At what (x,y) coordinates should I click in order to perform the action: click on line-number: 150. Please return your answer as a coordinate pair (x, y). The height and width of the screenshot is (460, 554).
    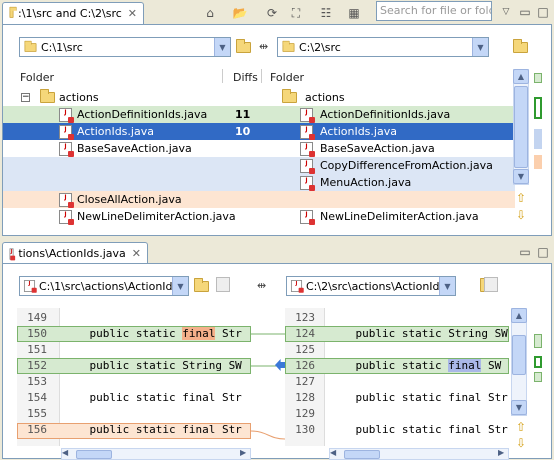
    Looking at the image, I should click on (37, 333).